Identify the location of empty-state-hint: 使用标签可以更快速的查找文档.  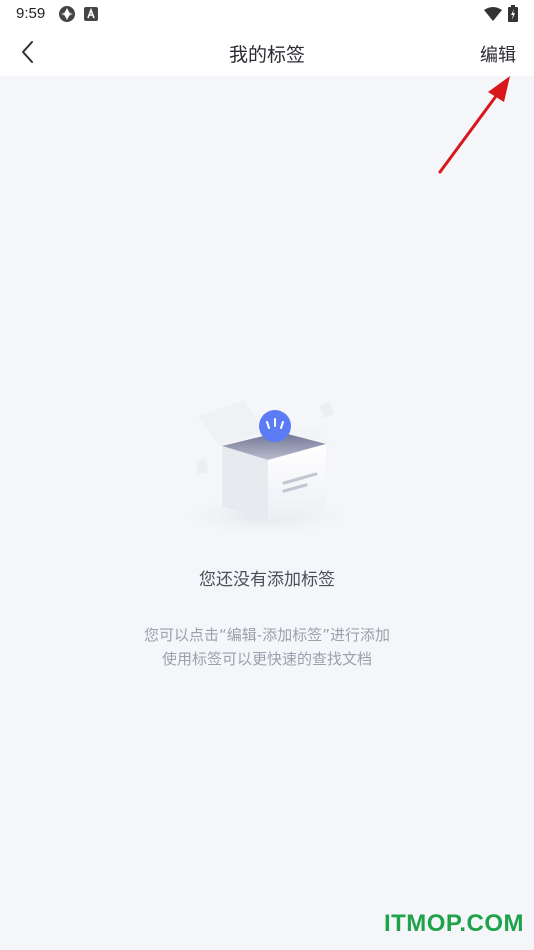
(266, 659).